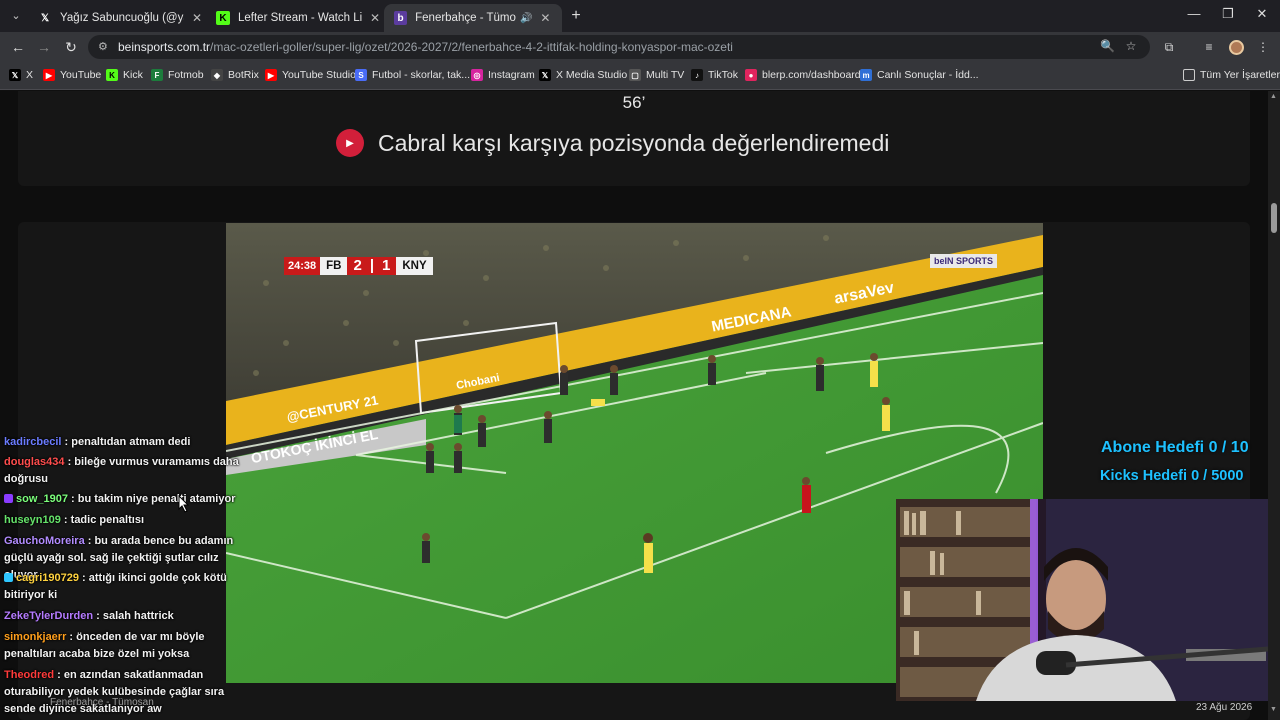 The height and width of the screenshot is (720, 1280). I want to click on taskbar-item: Fenerbahçe - Tümosan, so click(102, 702).